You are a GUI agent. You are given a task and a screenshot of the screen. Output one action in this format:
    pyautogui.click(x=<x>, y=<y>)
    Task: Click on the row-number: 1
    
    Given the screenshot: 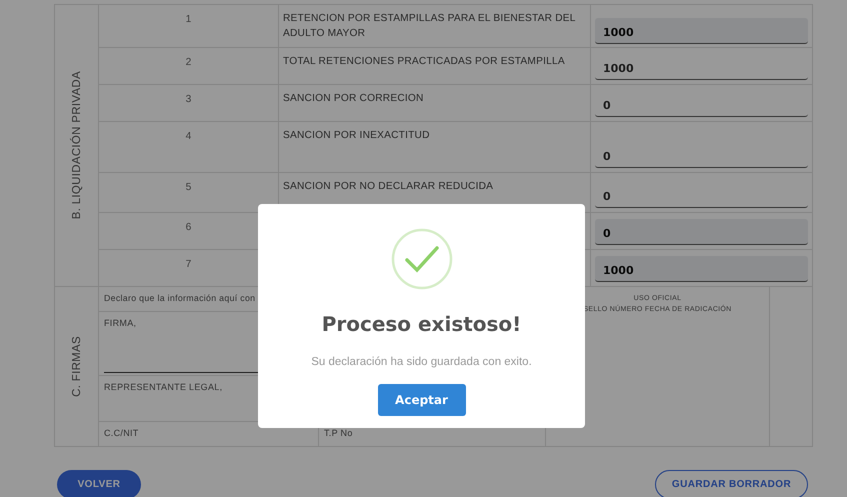 What is the action you would take?
    pyautogui.click(x=189, y=19)
    